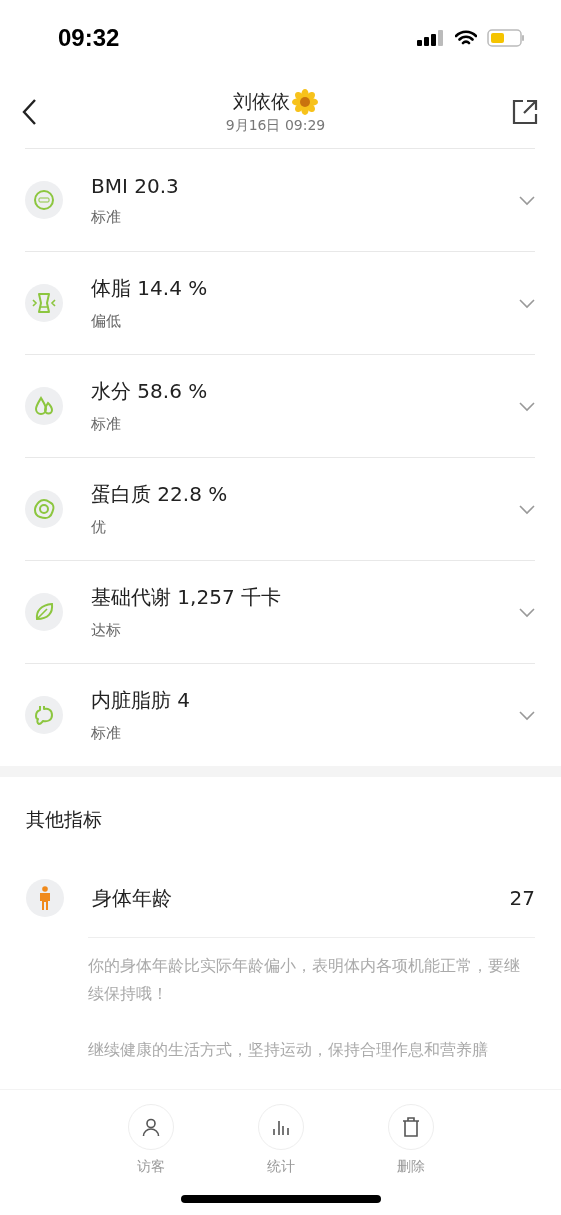 The image size is (561, 1215). I want to click on leaf-icon, so click(44, 612).